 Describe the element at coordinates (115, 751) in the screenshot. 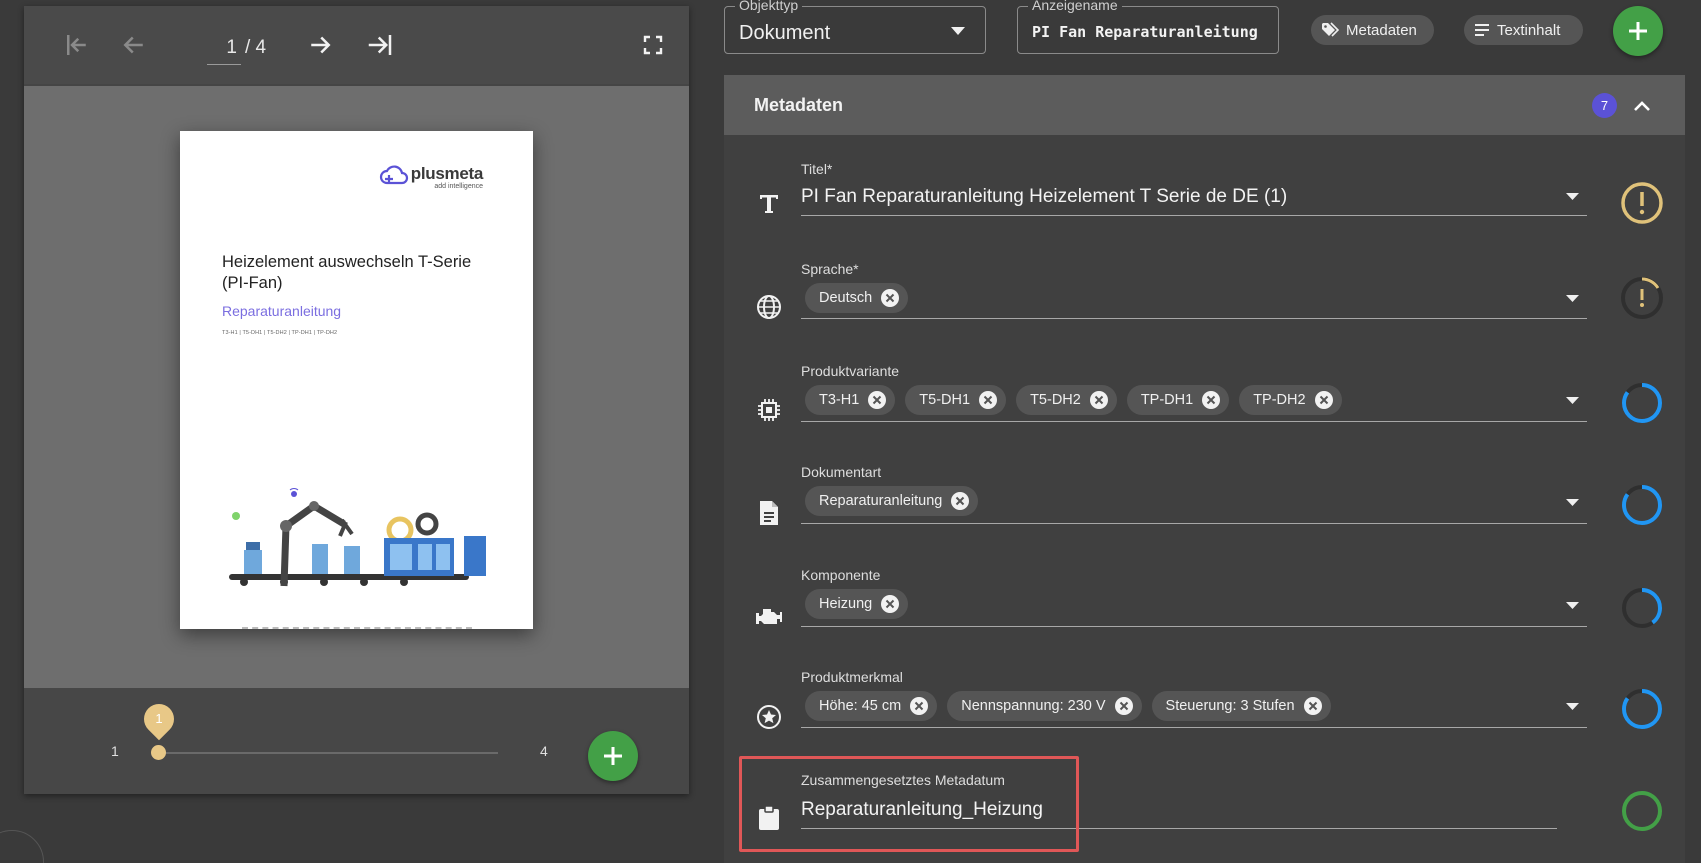

I see `slider-min-label: 1` at that location.